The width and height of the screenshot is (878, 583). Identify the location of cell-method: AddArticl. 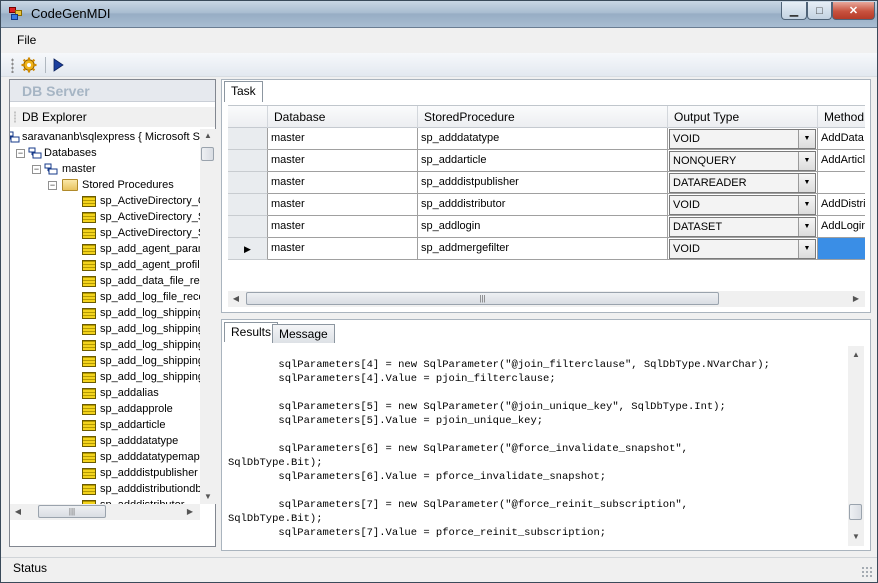
(841, 161).